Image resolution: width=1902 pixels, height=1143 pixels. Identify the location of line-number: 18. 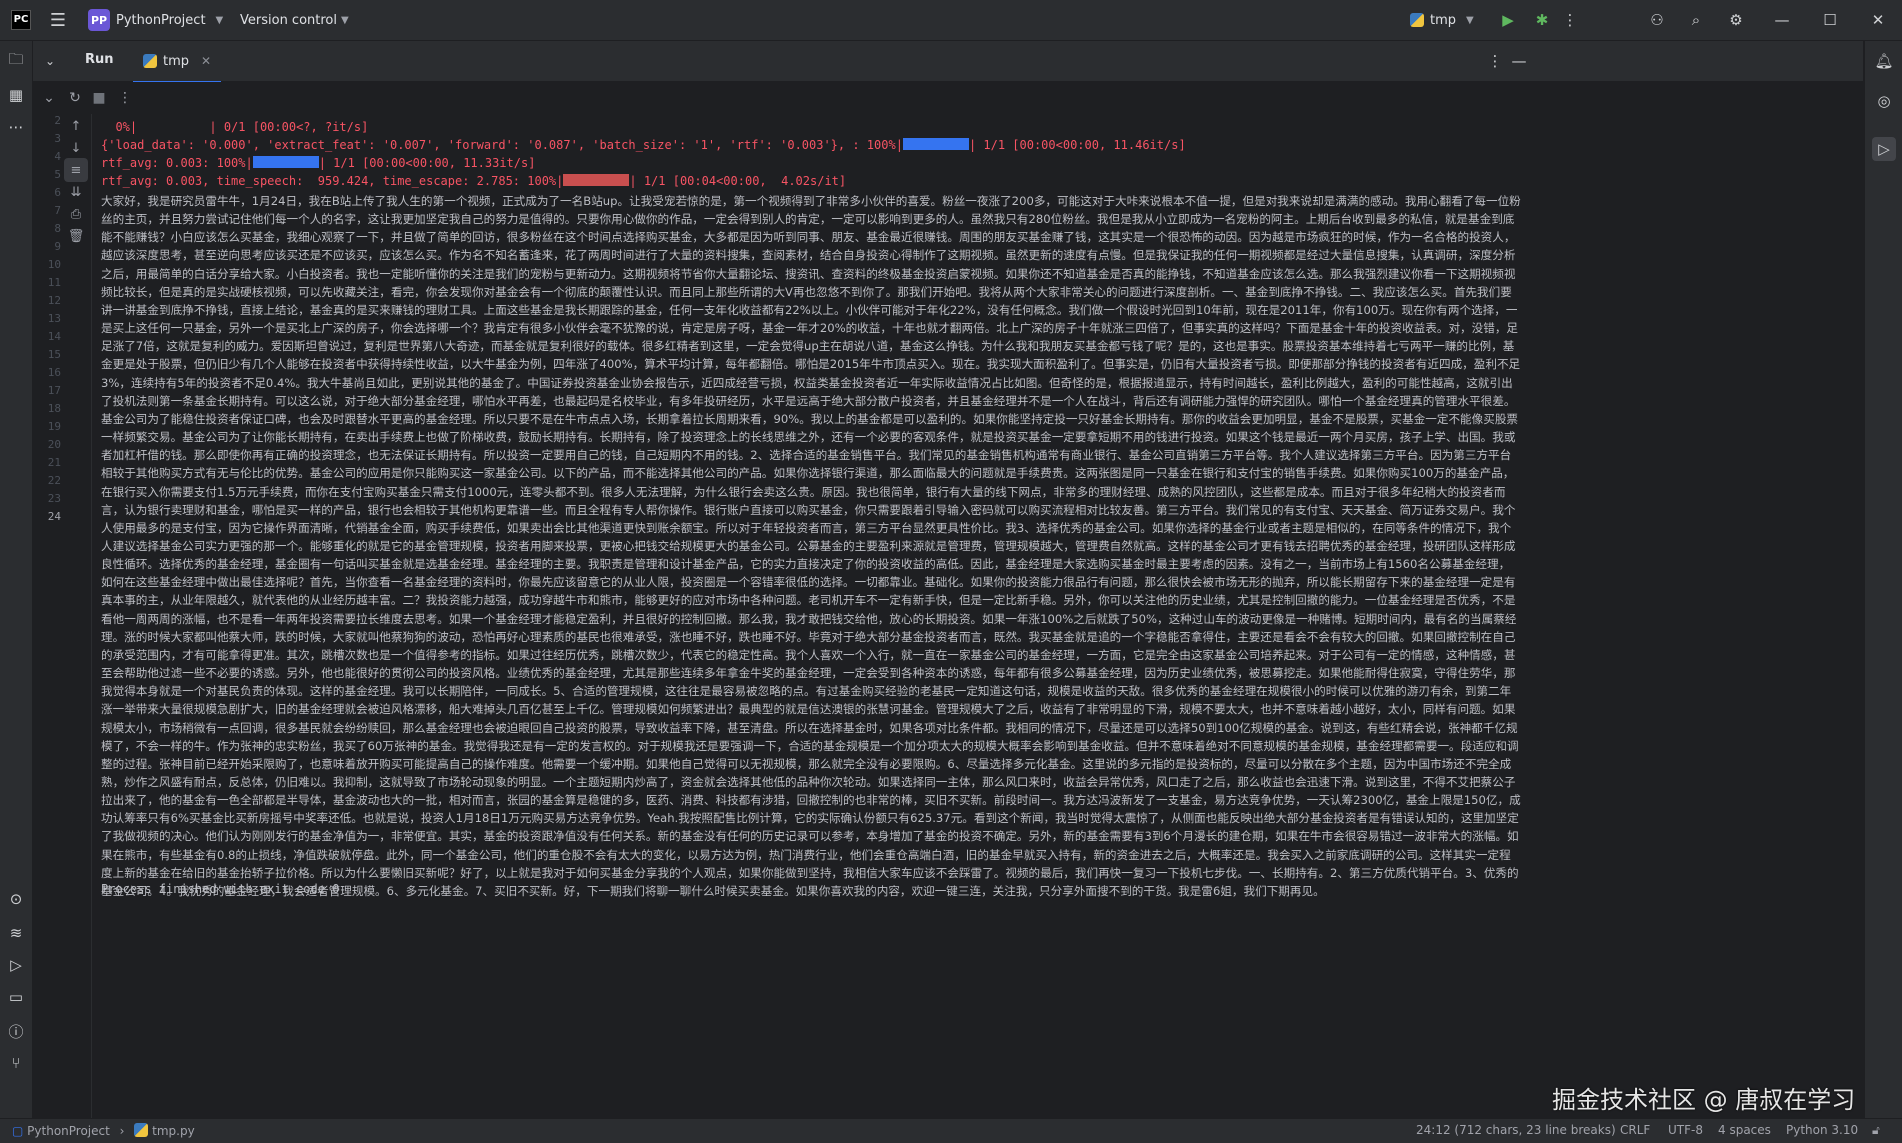
(54, 408).